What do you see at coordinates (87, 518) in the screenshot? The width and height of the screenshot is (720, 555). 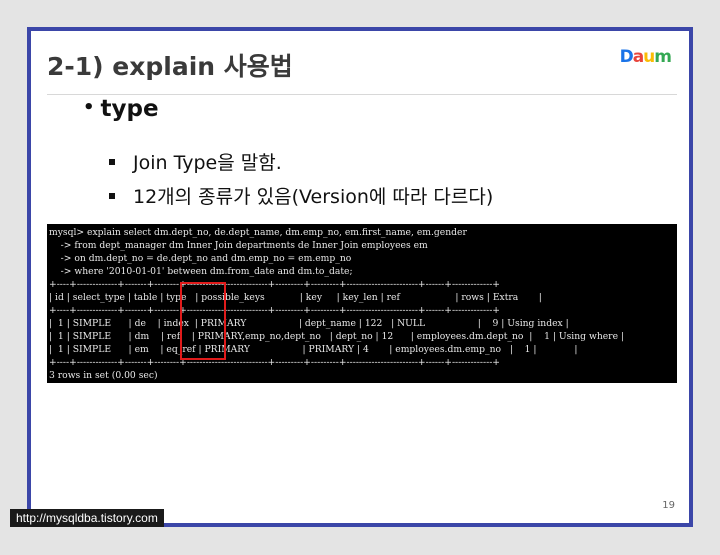 I see `watermark-url: http://mysqldba.tistory.com` at bounding box center [87, 518].